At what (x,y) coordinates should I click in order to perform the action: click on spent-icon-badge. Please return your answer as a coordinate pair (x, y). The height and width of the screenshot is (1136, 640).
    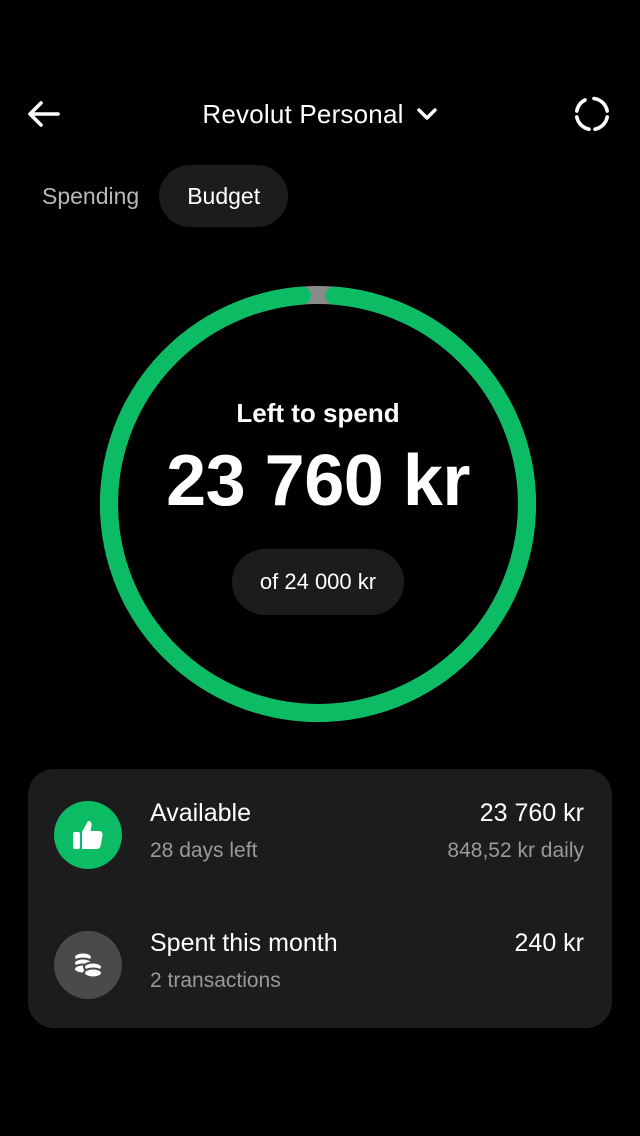
    Looking at the image, I should click on (88, 965).